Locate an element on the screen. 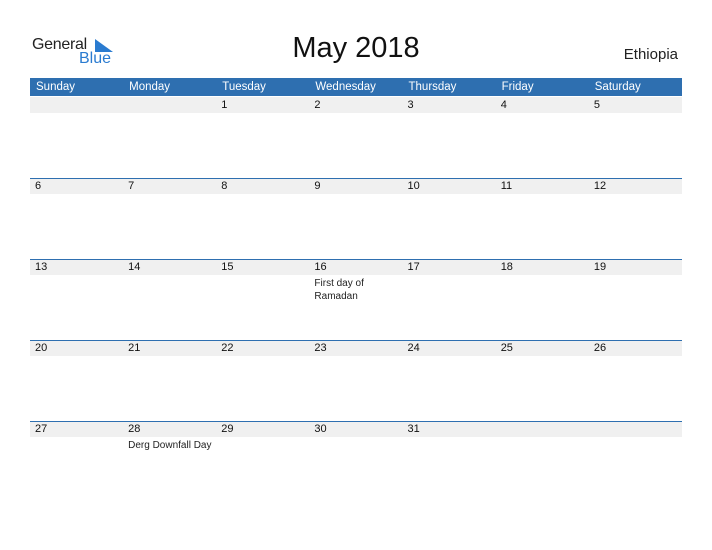  week-row: 27 28 Derg Downfall Day 29 30 31 is located at coordinates (356, 461).